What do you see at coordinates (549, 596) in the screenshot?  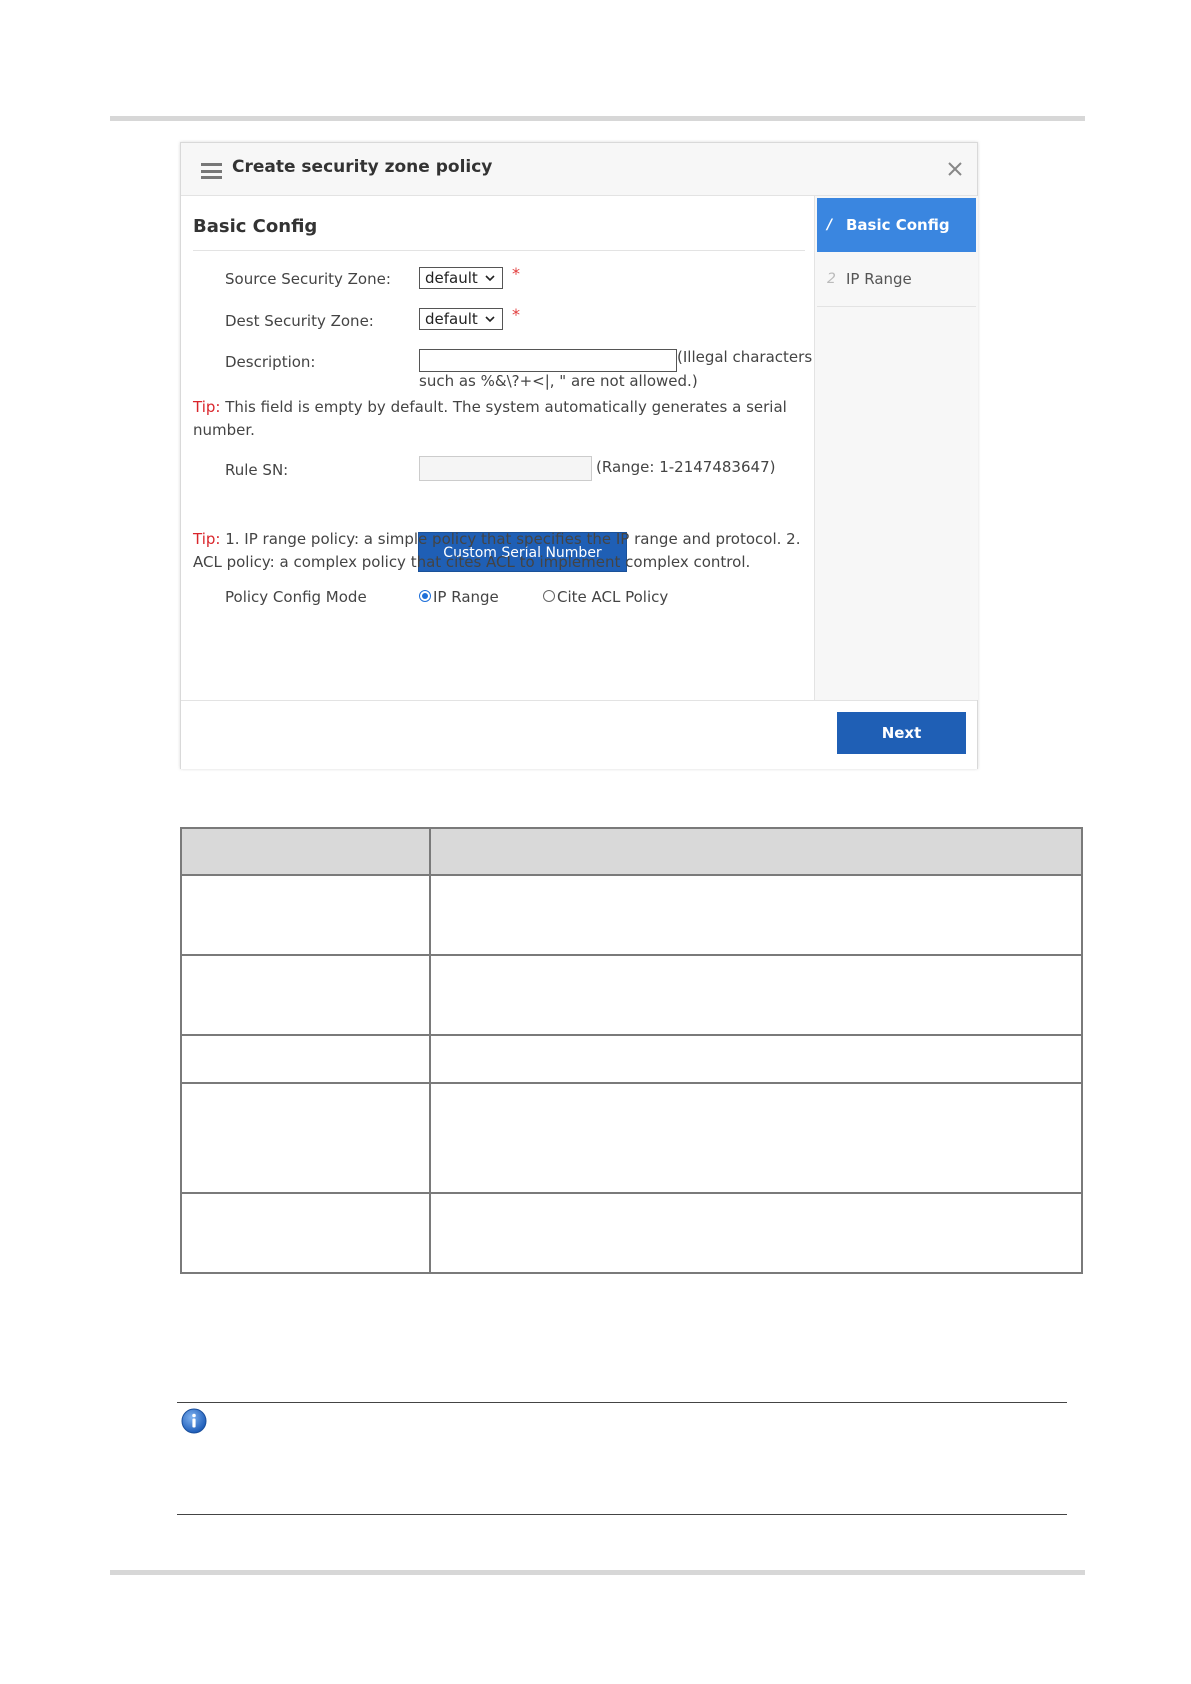 I see `cite-acl-radio` at bounding box center [549, 596].